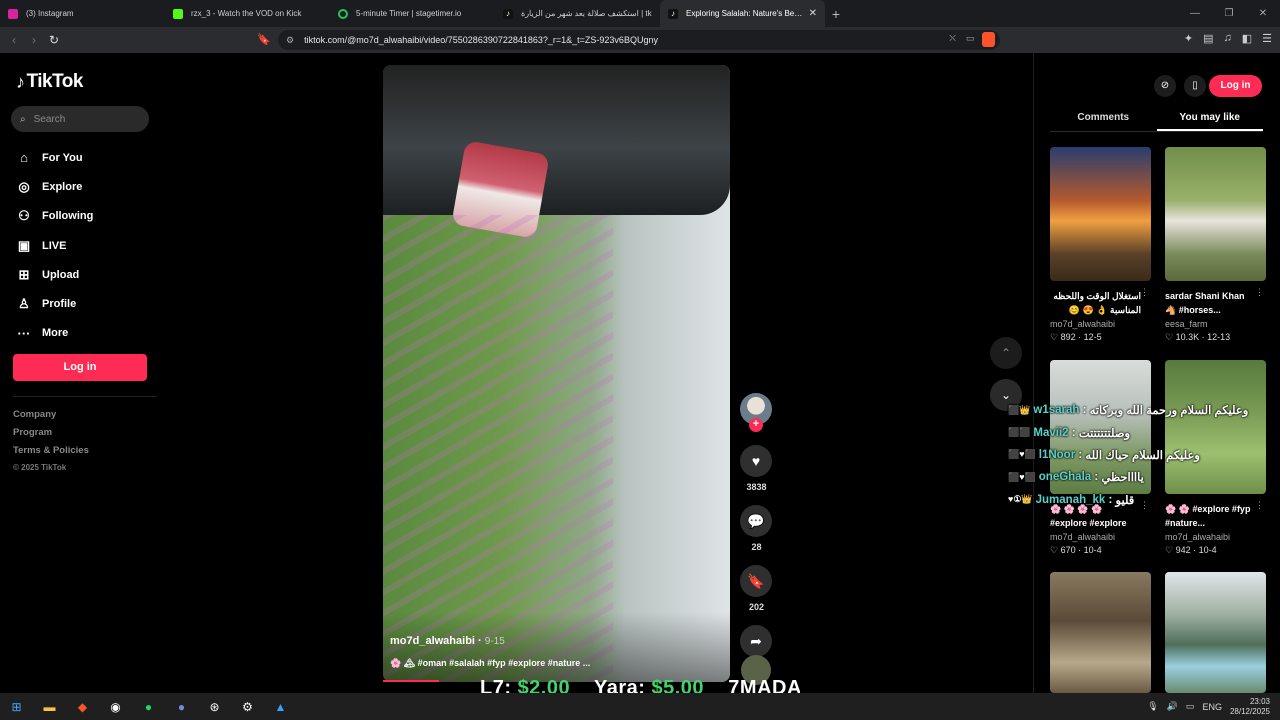 The image size is (1280, 720). I want to click on chat-nick: Mavii2, so click(1051, 432).